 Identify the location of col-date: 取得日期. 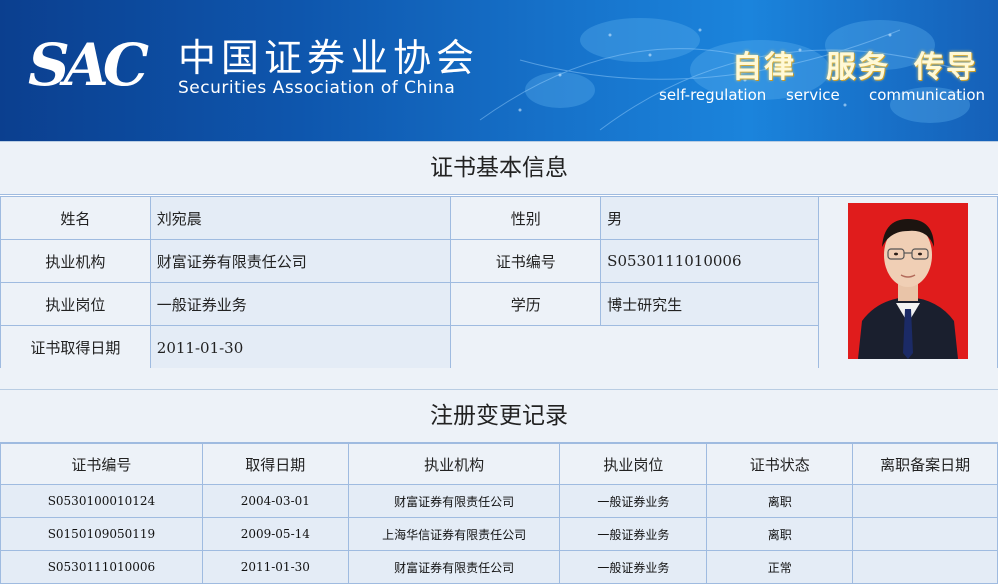
(275, 464).